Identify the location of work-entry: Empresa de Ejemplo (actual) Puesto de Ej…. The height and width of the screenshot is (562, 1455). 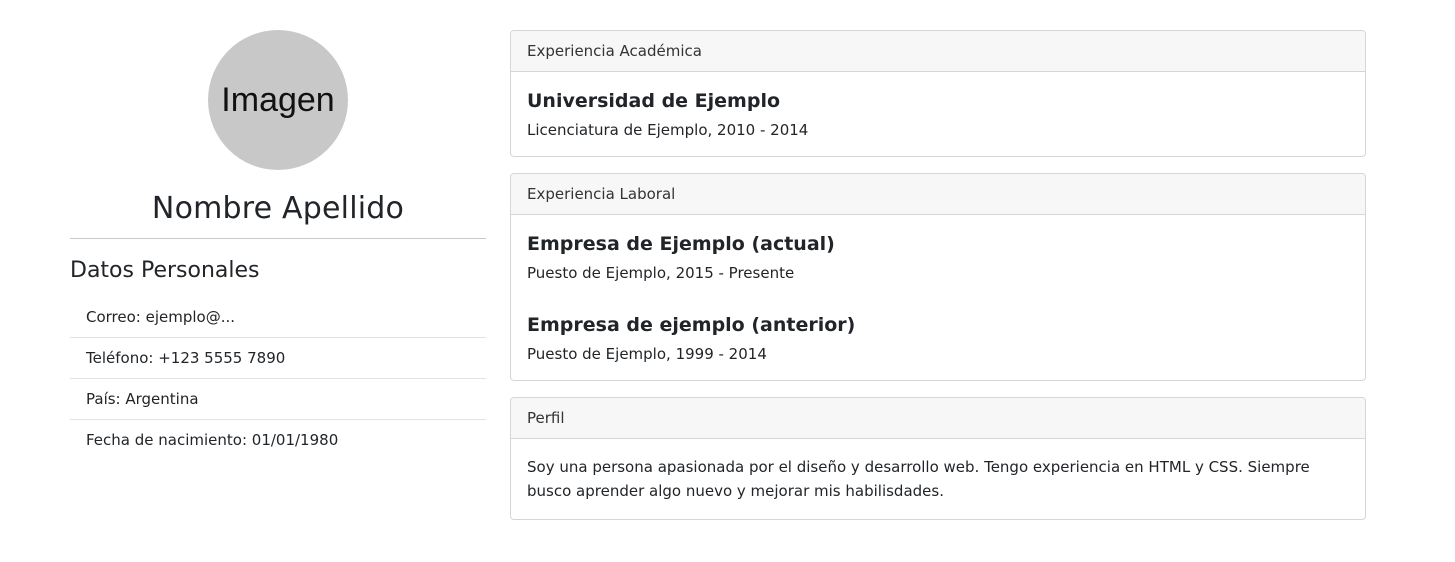
(938, 257).